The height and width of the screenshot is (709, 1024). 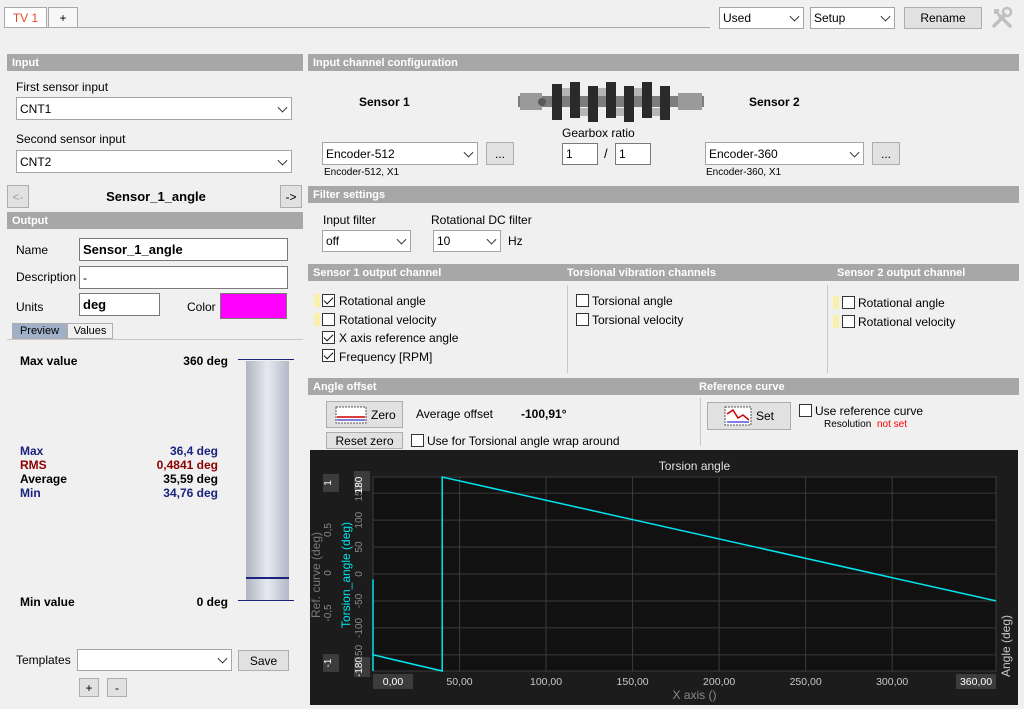 What do you see at coordinates (32, 250) in the screenshot?
I see `name-label: Name` at bounding box center [32, 250].